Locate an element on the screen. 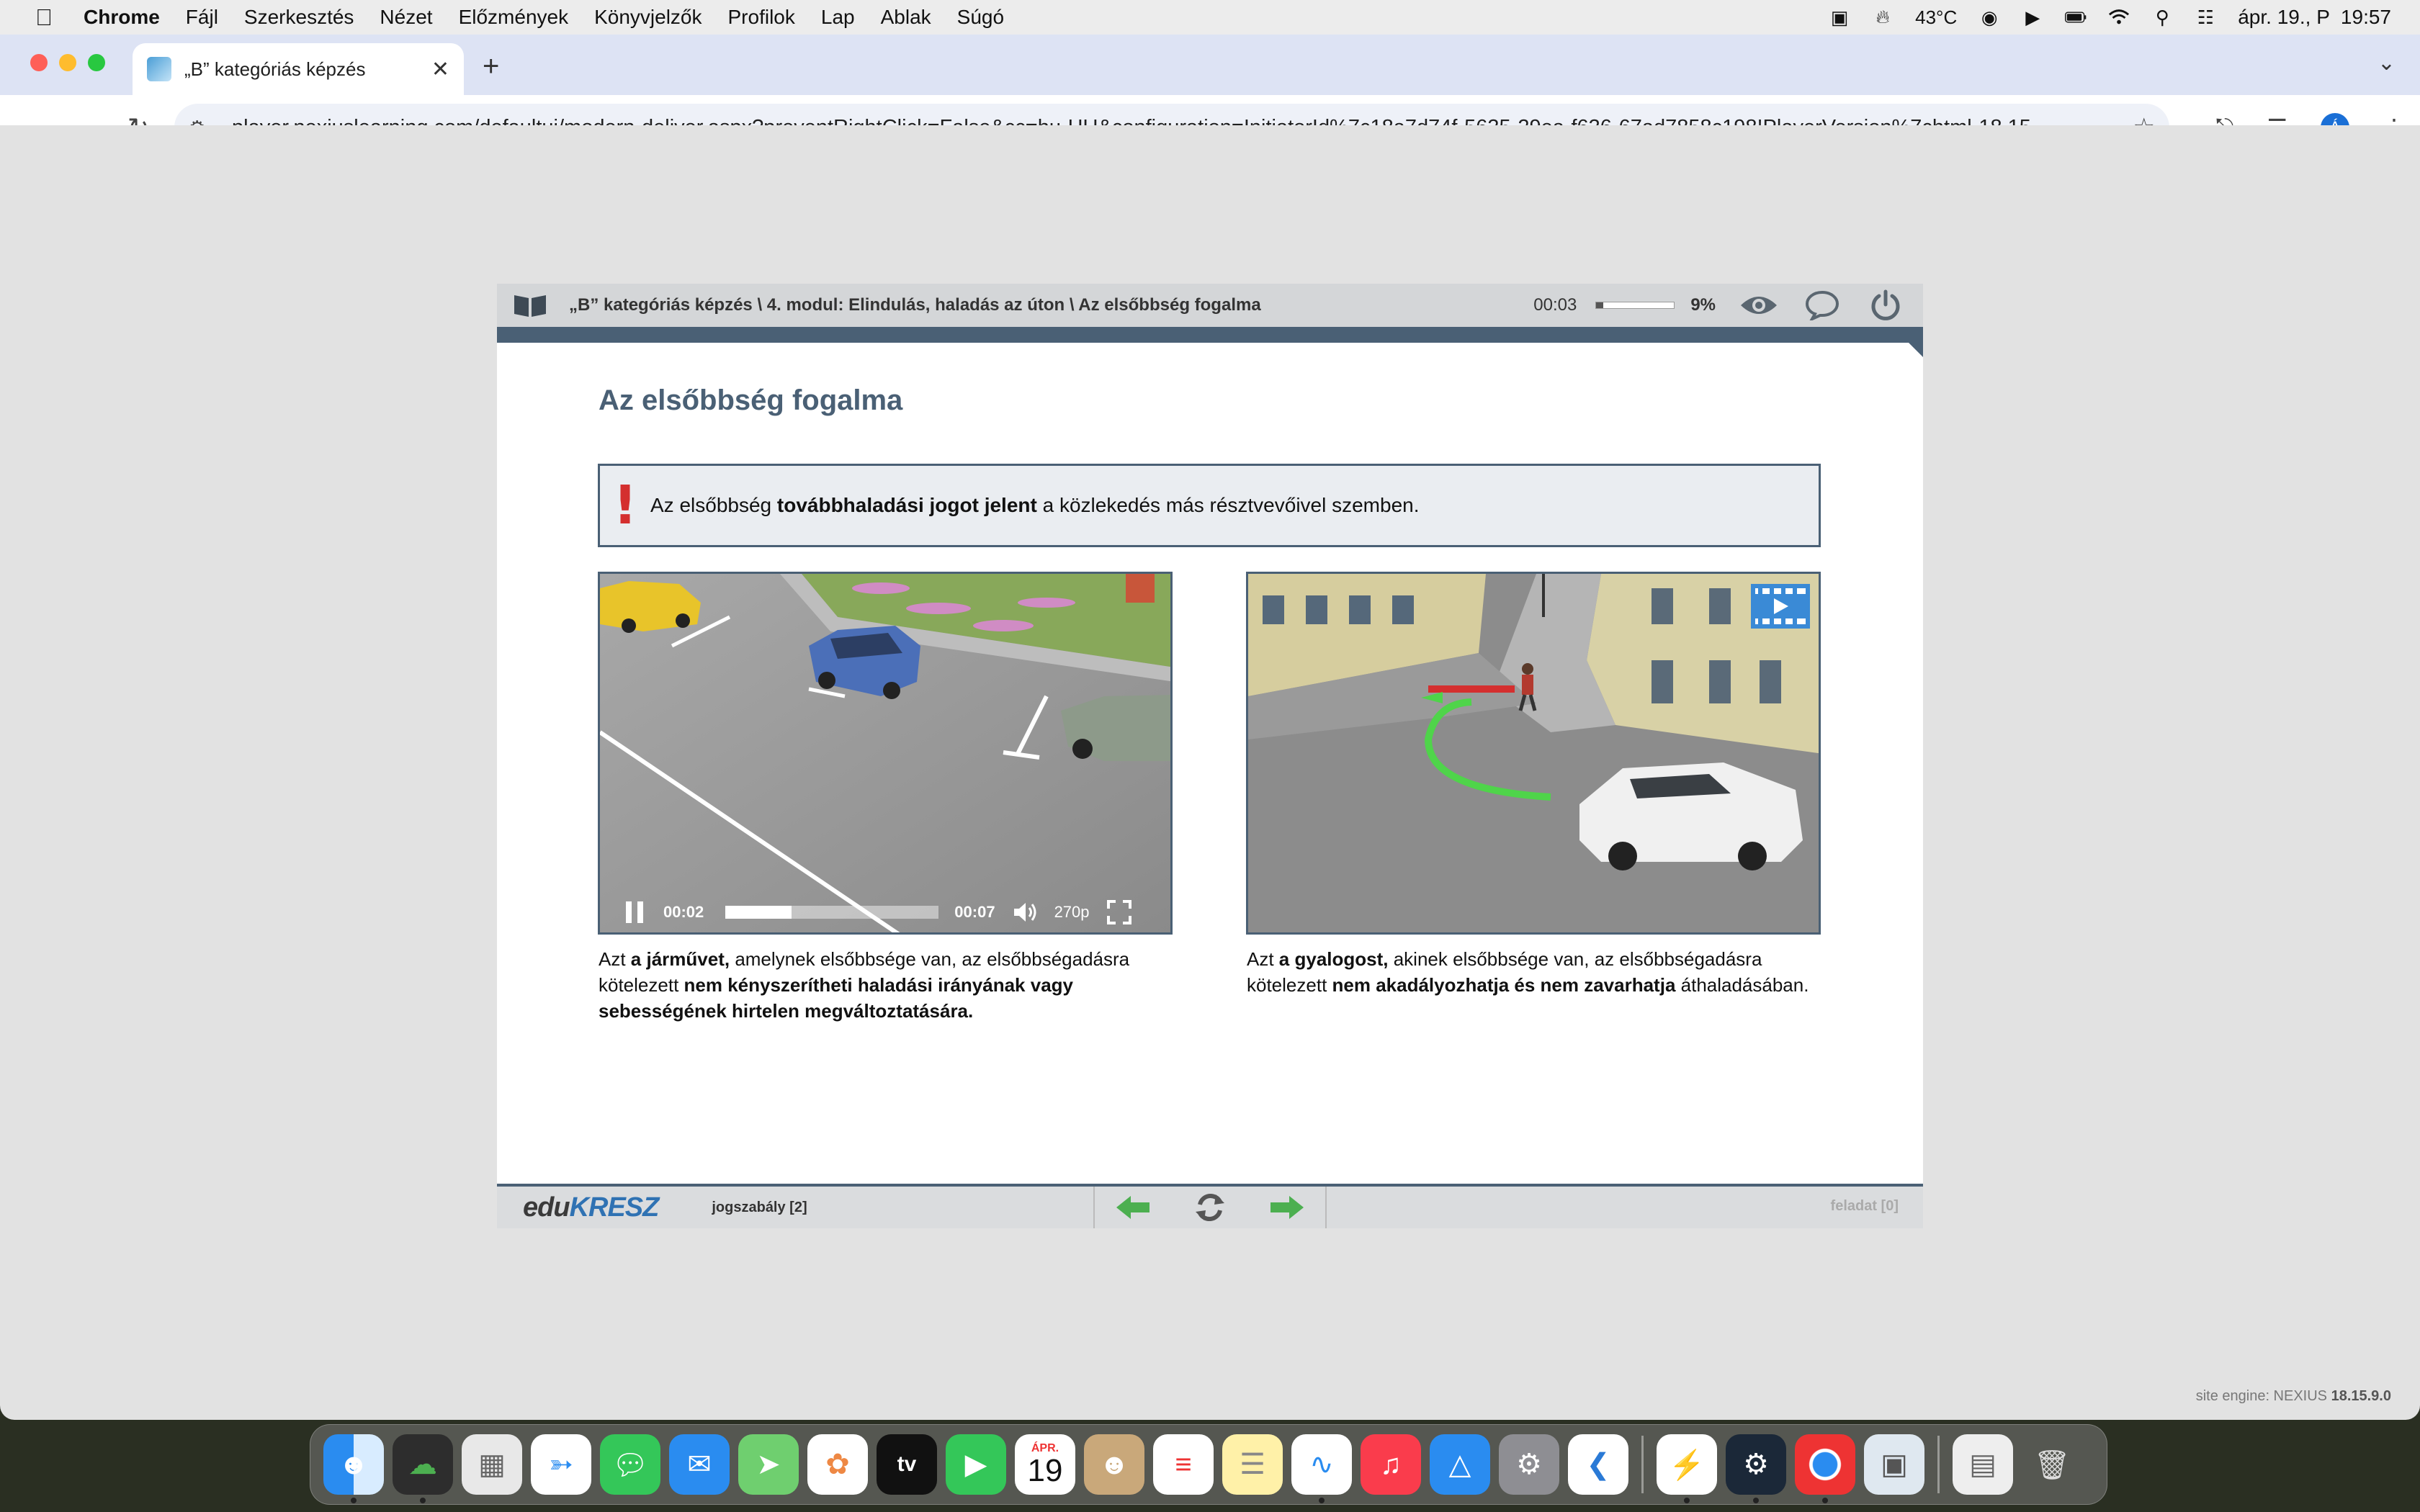  window-minimize-button is located at coordinates (67, 62).